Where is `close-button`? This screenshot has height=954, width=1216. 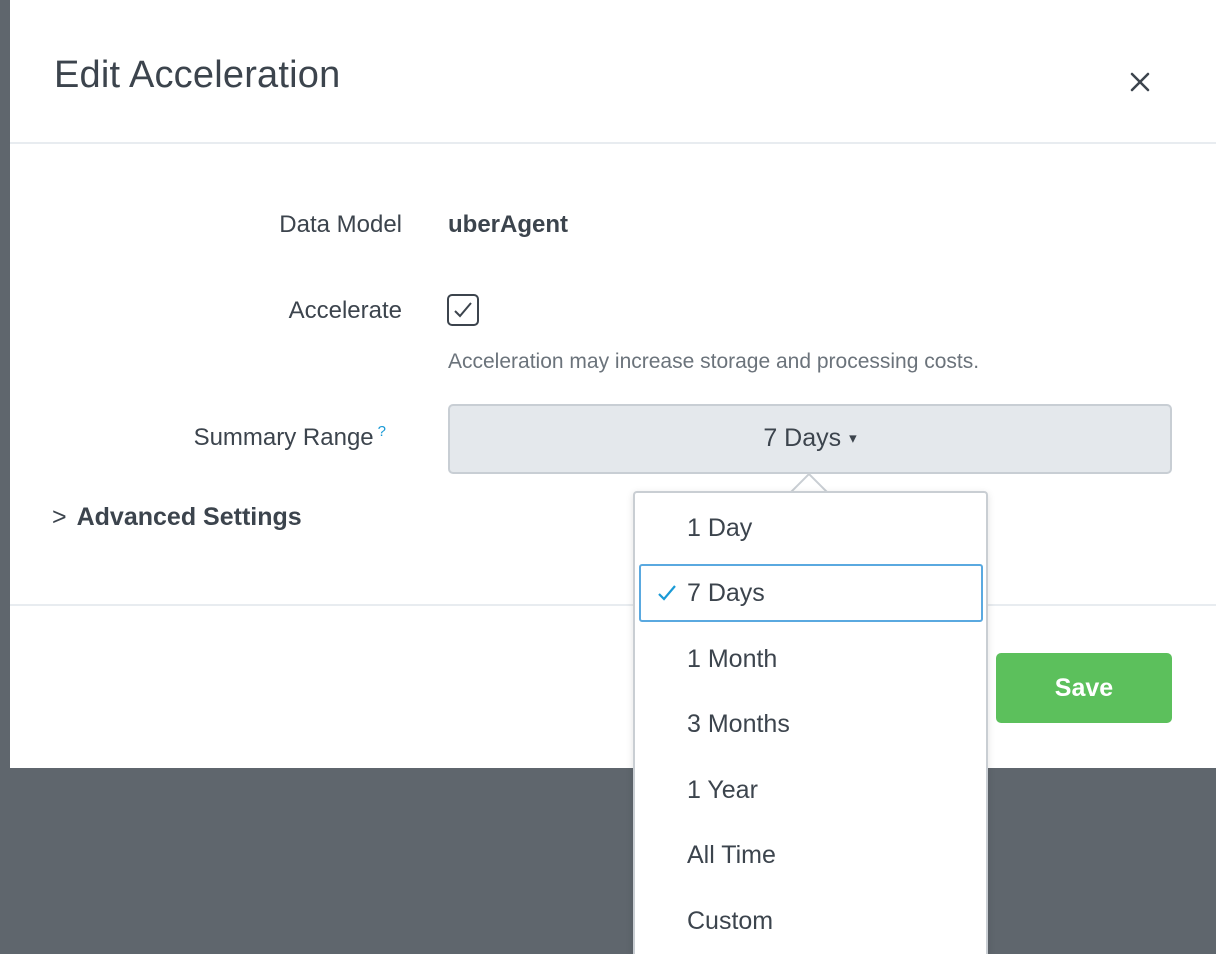 close-button is located at coordinates (1140, 82).